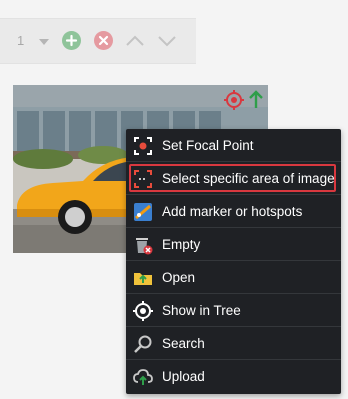 The image size is (348, 399). What do you see at coordinates (234, 102) in the screenshot?
I see `focal-point-marker-icon` at bounding box center [234, 102].